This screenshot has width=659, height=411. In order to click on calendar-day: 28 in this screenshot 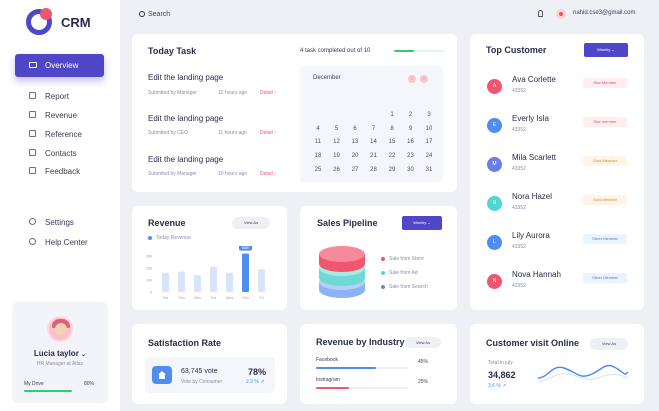, I will do `click(374, 170)`.